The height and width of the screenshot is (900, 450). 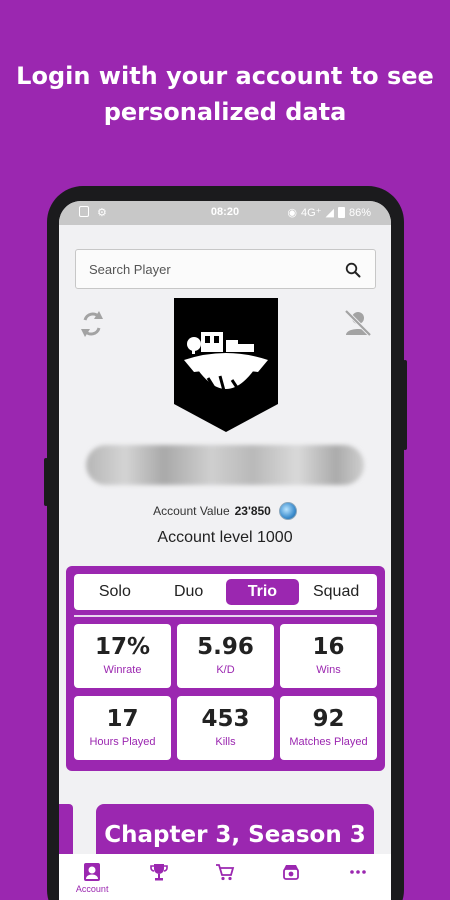 I want to click on promo-headline-line-1: Login with your account to see, so click(x=225, y=76).